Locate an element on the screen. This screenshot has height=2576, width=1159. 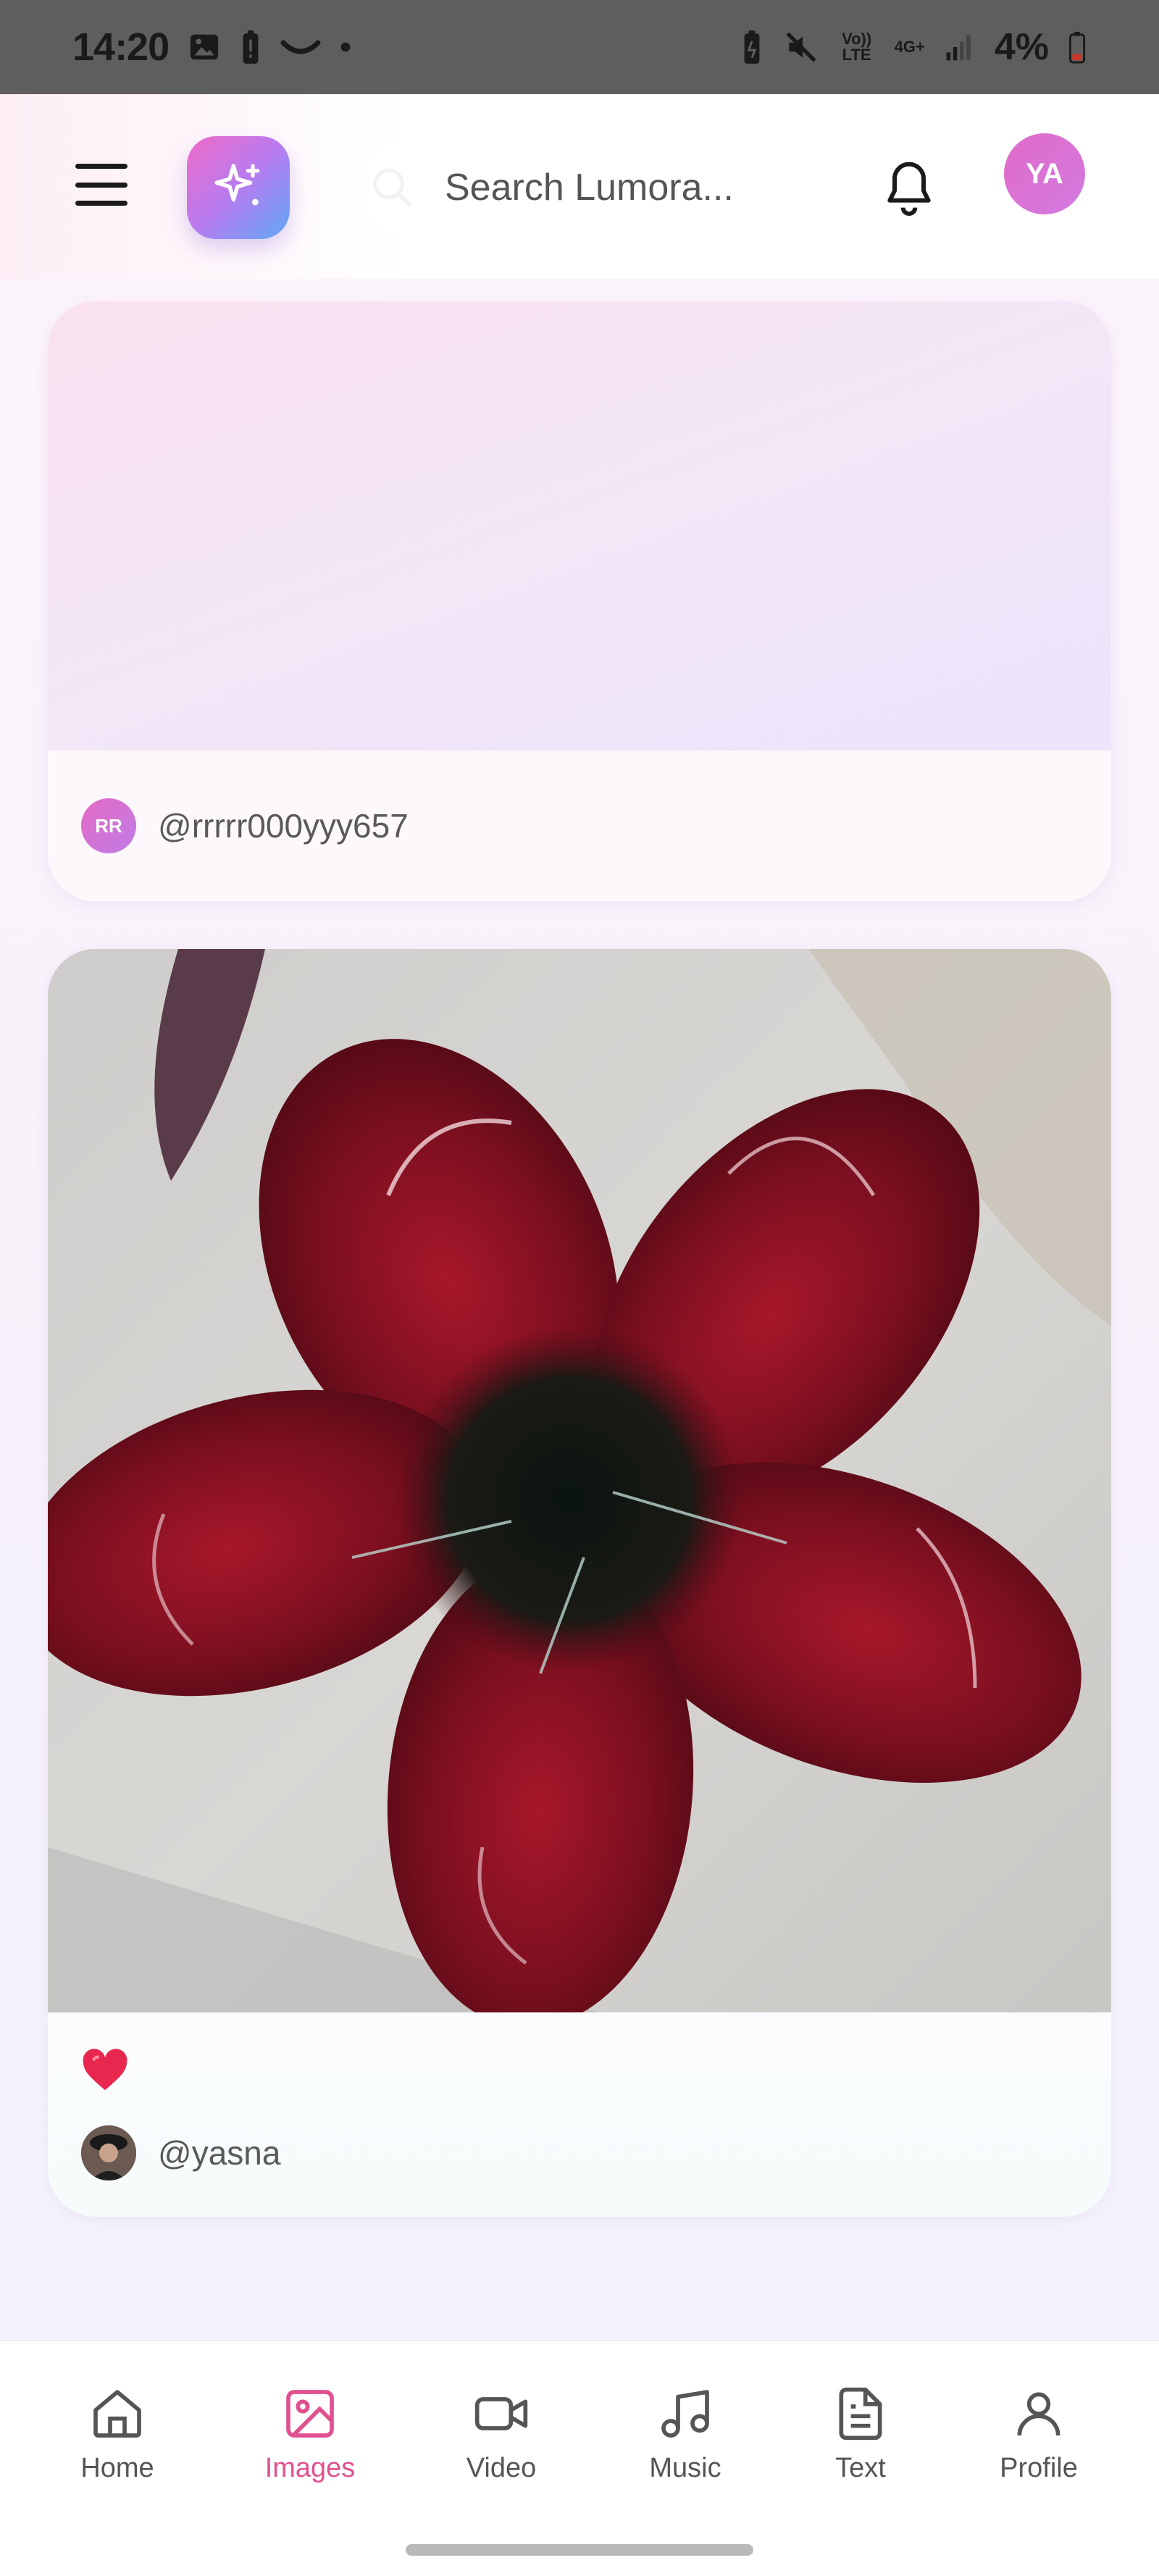
nav-music: Music is located at coordinates (685, 2434).